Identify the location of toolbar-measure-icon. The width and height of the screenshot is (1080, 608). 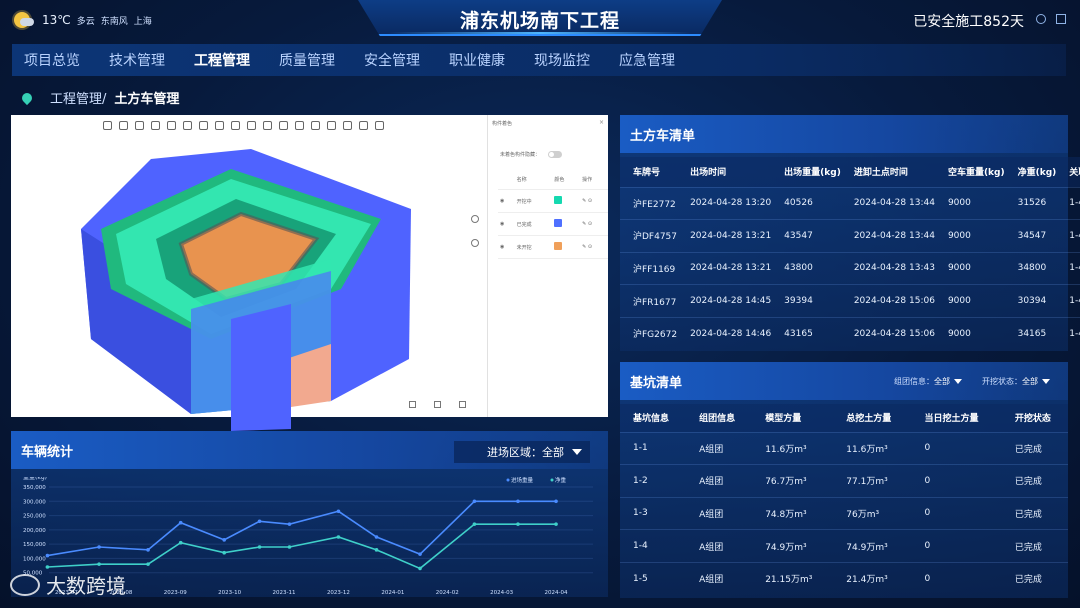
(107, 125).